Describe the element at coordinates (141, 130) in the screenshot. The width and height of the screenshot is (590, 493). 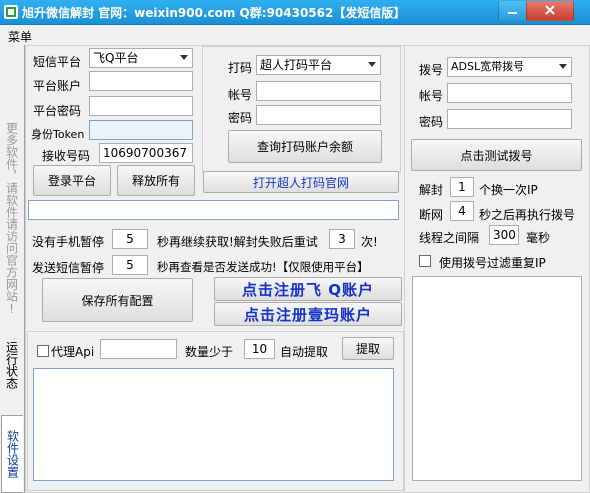
I see `sms-token-input` at that location.